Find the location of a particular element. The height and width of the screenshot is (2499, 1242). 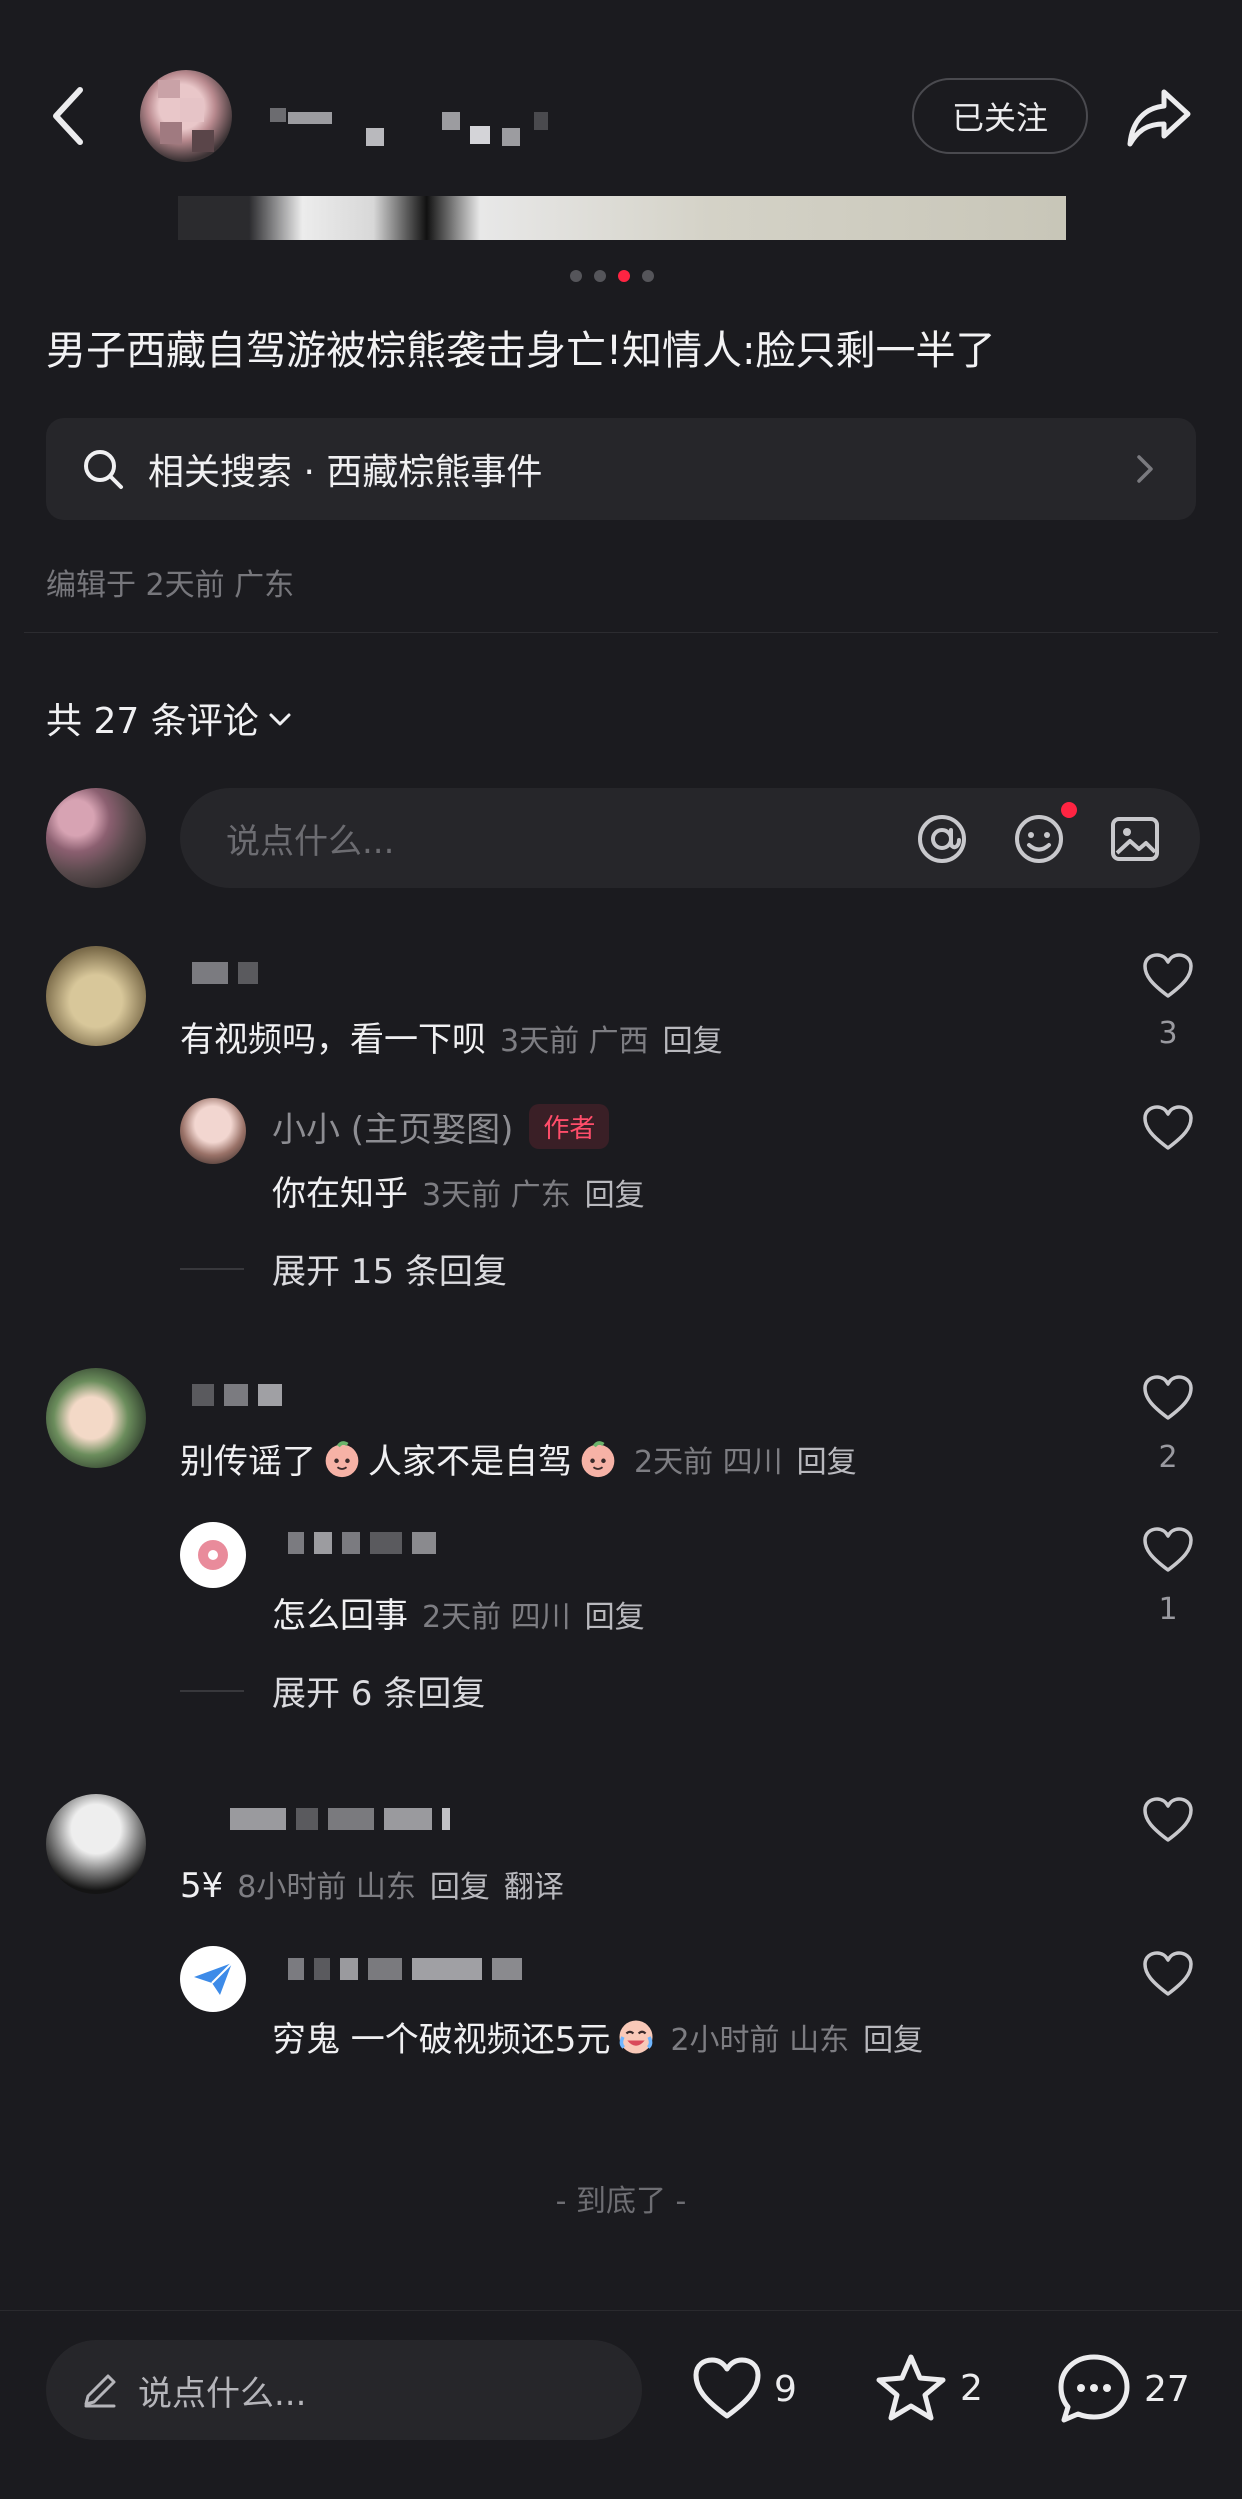

star-icon is located at coordinates (911, 2387).